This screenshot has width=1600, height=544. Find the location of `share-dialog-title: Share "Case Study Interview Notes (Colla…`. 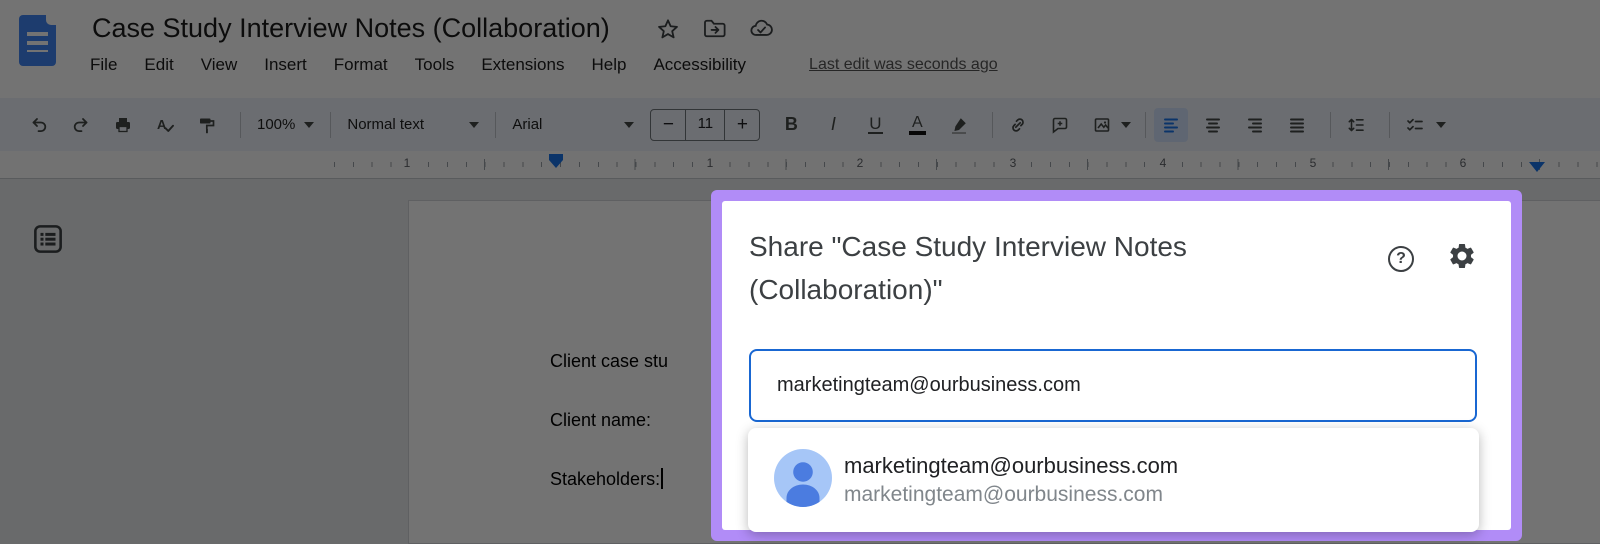

share-dialog-title: Share "Case Study Interview Notes (Colla… is located at coordinates (968, 268).